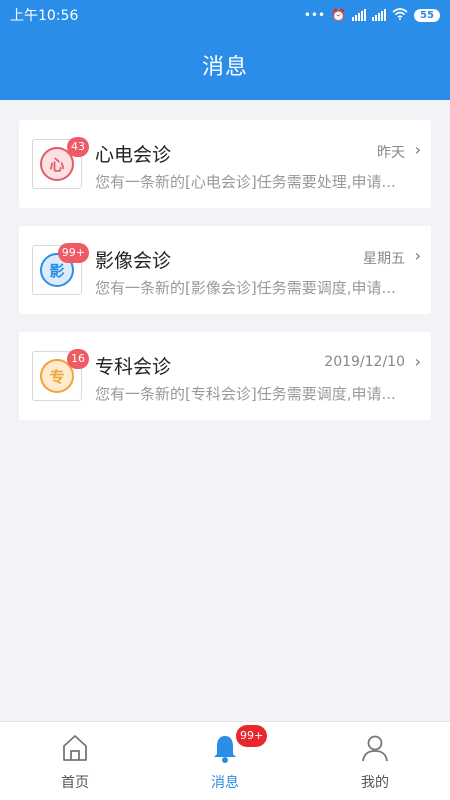 The height and width of the screenshot is (800, 450). Describe the element at coordinates (375, 783) in the screenshot. I see `tab-label: 我的` at that location.